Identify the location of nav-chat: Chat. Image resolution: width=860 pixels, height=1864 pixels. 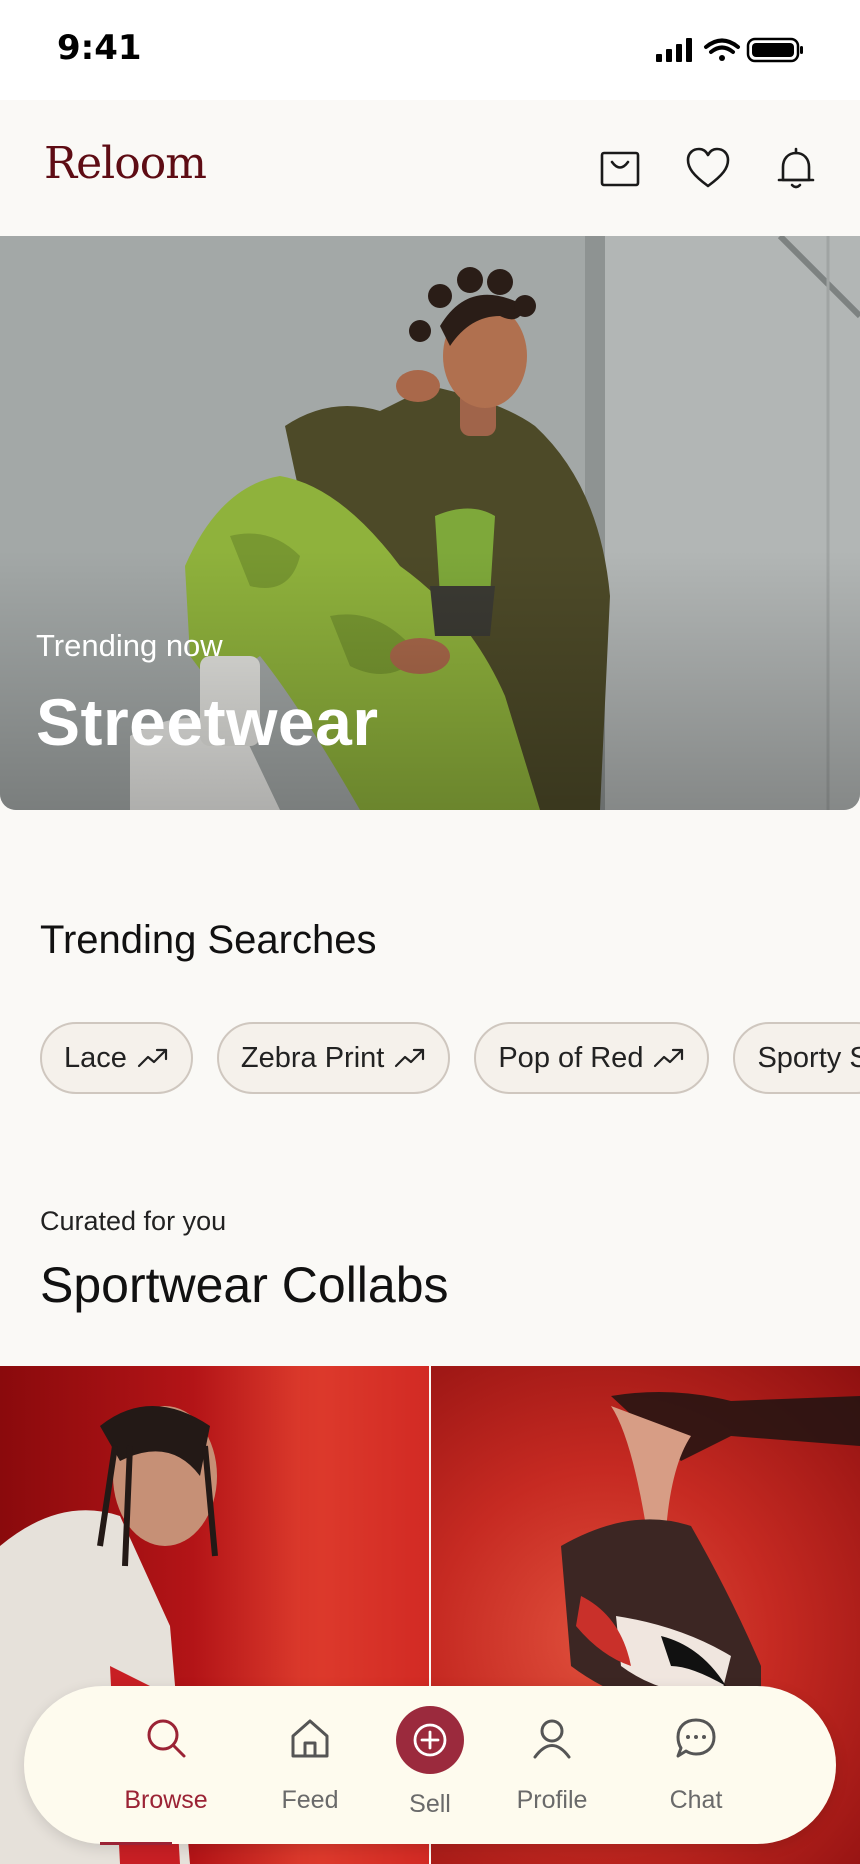
(696, 1765).